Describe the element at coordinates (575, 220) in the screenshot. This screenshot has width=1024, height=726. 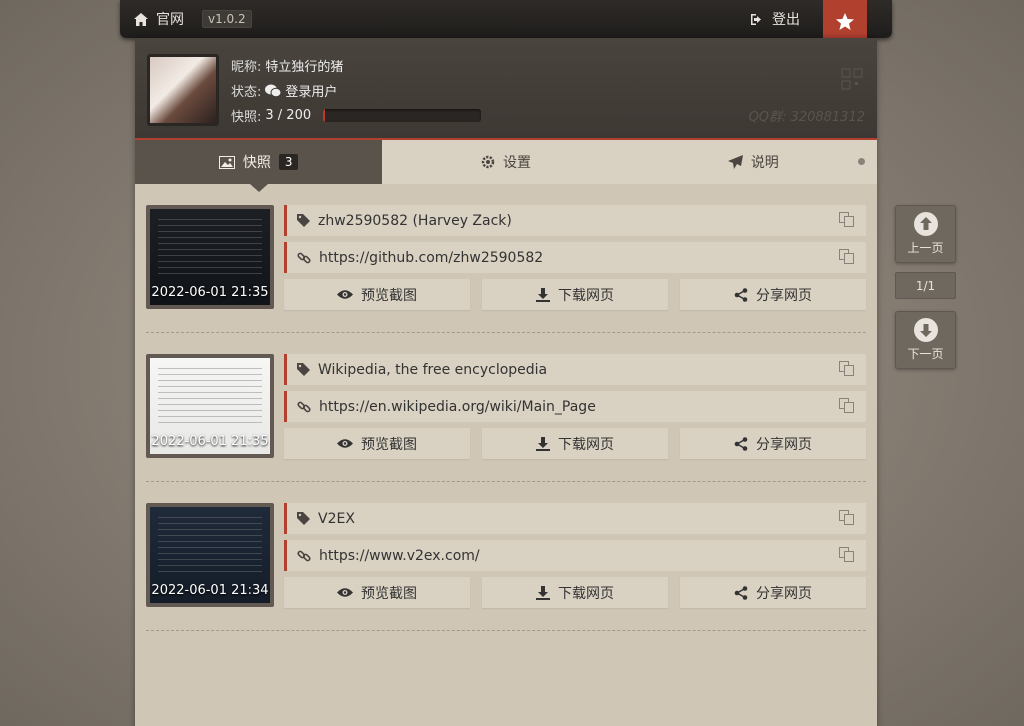
I see `title-field: zhw2590582 (Harvey Zack)` at that location.